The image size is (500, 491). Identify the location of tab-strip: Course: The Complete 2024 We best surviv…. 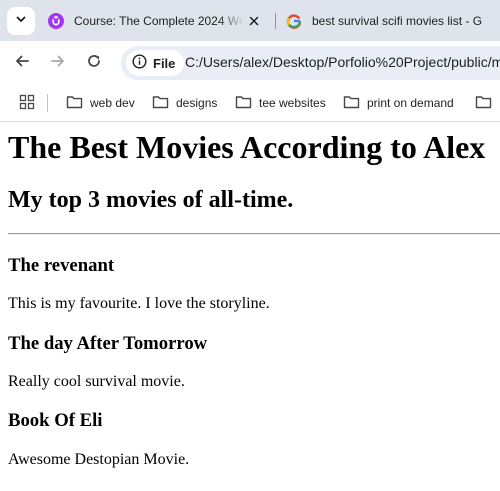
(250, 20).